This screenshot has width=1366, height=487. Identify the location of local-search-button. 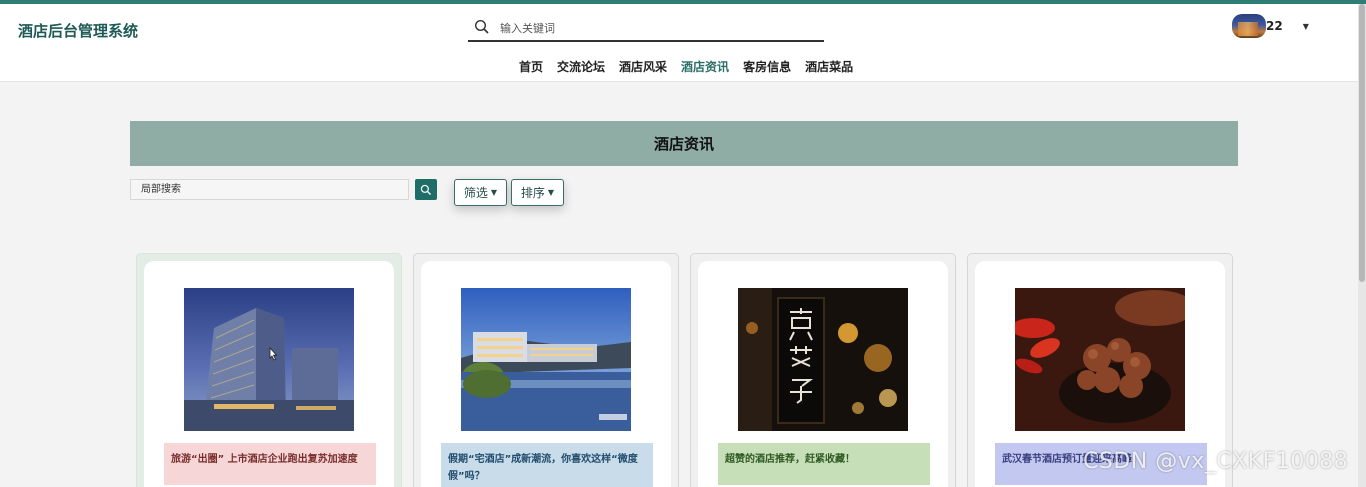
(426, 189).